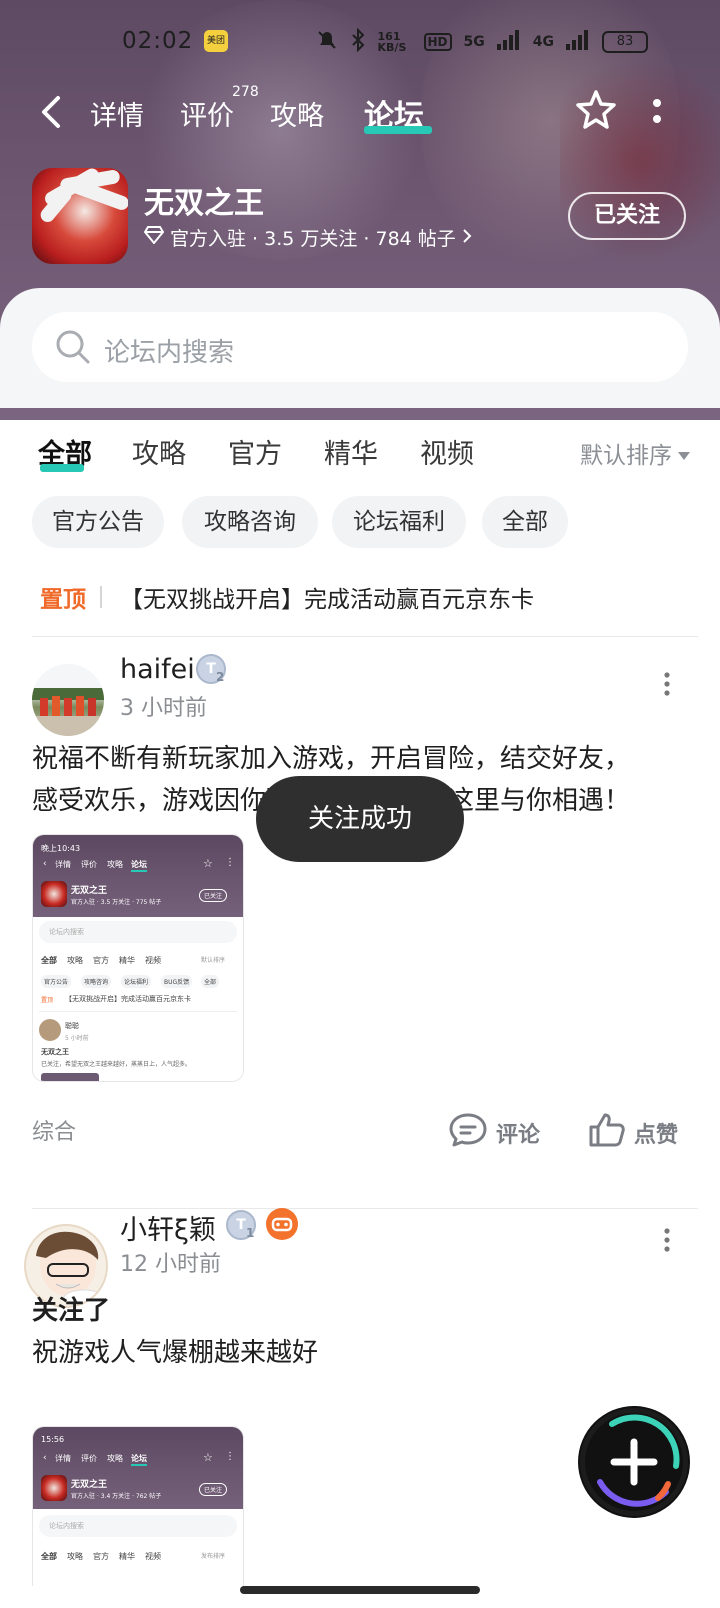 The image size is (720, 1608). I want to click on home-indicator, so click(360, 1590).